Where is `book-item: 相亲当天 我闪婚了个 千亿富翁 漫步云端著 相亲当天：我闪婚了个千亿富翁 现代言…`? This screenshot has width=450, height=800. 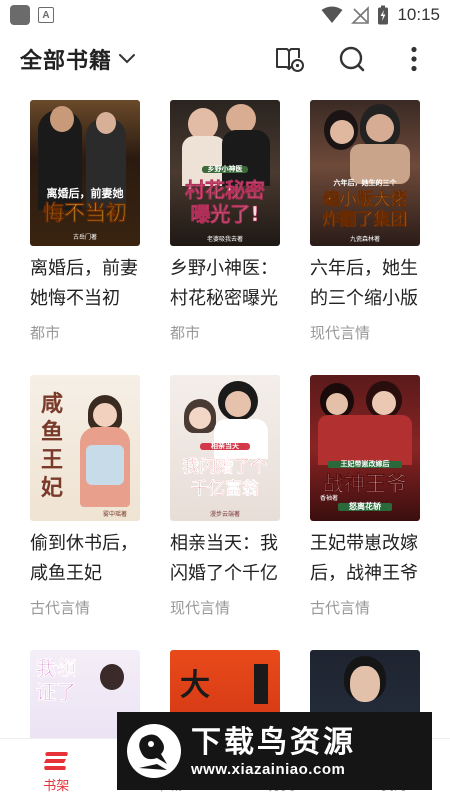
book-item: 相亲当天 我闪婚了个 千亿富翁 漫步云端著 相亲当天：我闪婚了个千亿富翁 现代言… is located at coordinates (225, 496).